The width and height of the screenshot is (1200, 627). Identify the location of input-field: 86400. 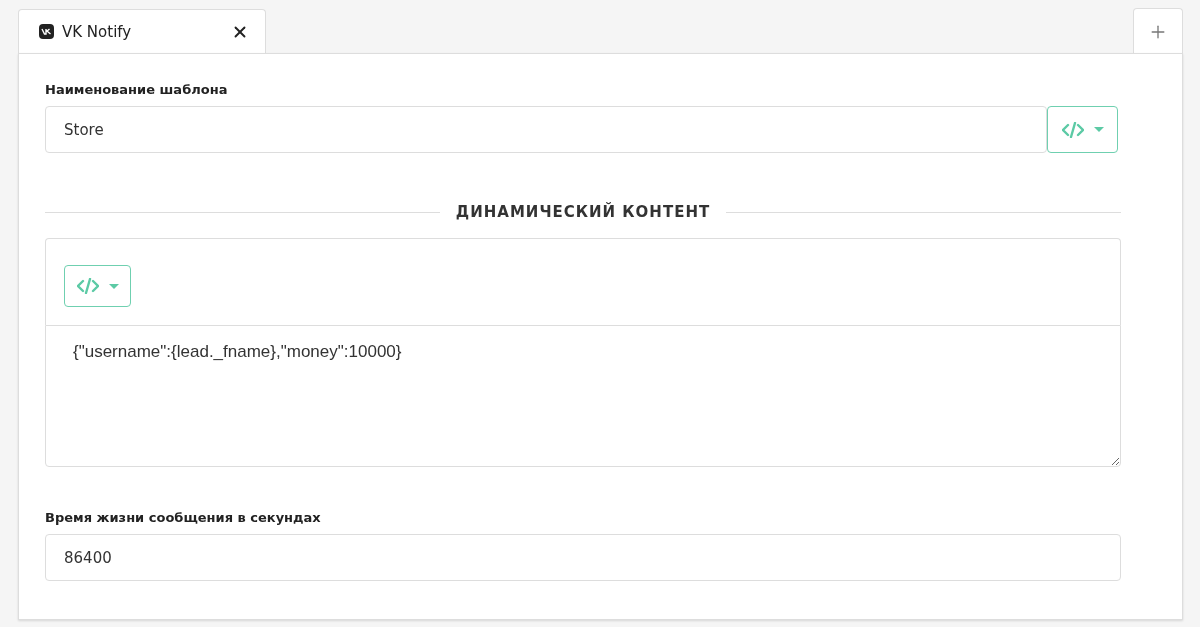
(583, 557).